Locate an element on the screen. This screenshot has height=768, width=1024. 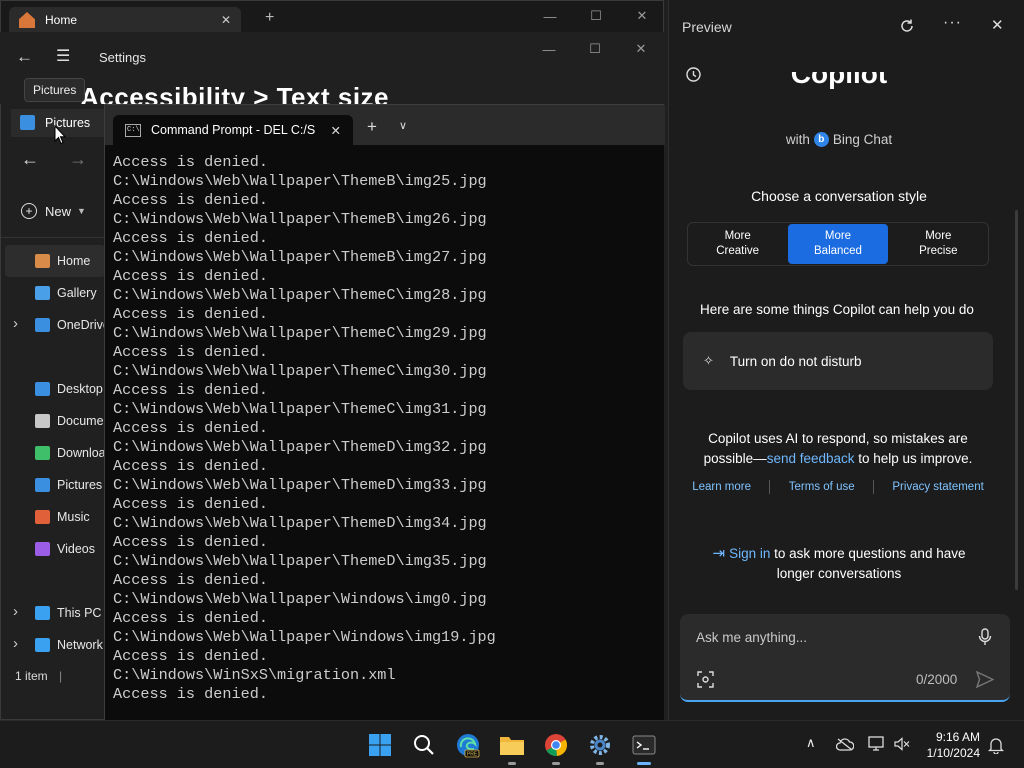
gallery-icon is located at coordinates (42, 293).